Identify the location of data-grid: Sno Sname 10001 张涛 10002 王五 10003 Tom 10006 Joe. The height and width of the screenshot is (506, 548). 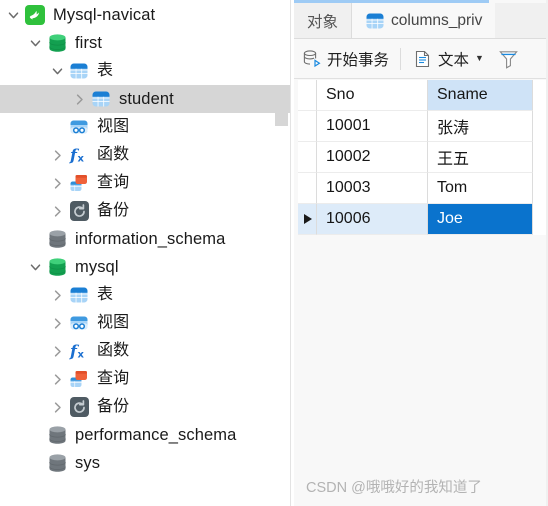
(423, 157).